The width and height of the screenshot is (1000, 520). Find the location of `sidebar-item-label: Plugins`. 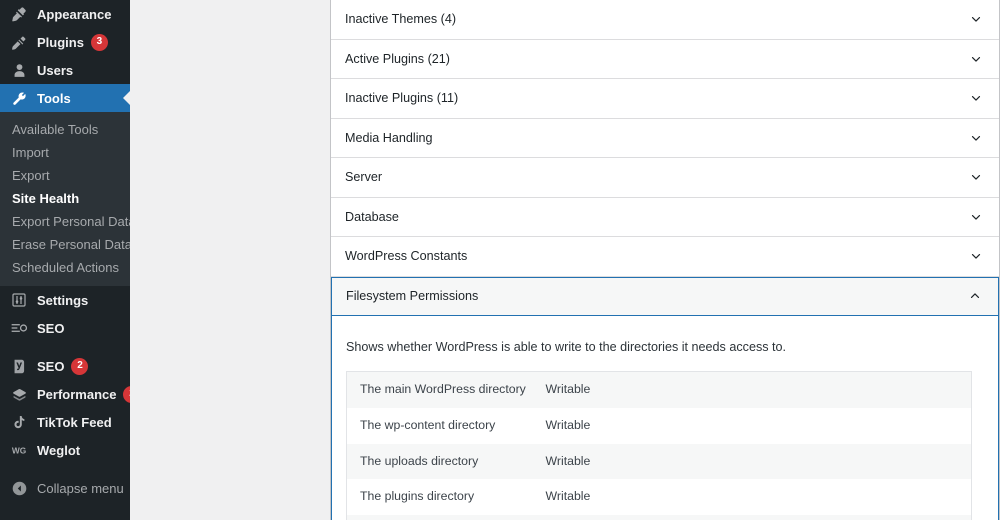

sidebar-item-label: Plugins is located at coordinates (60, 42).